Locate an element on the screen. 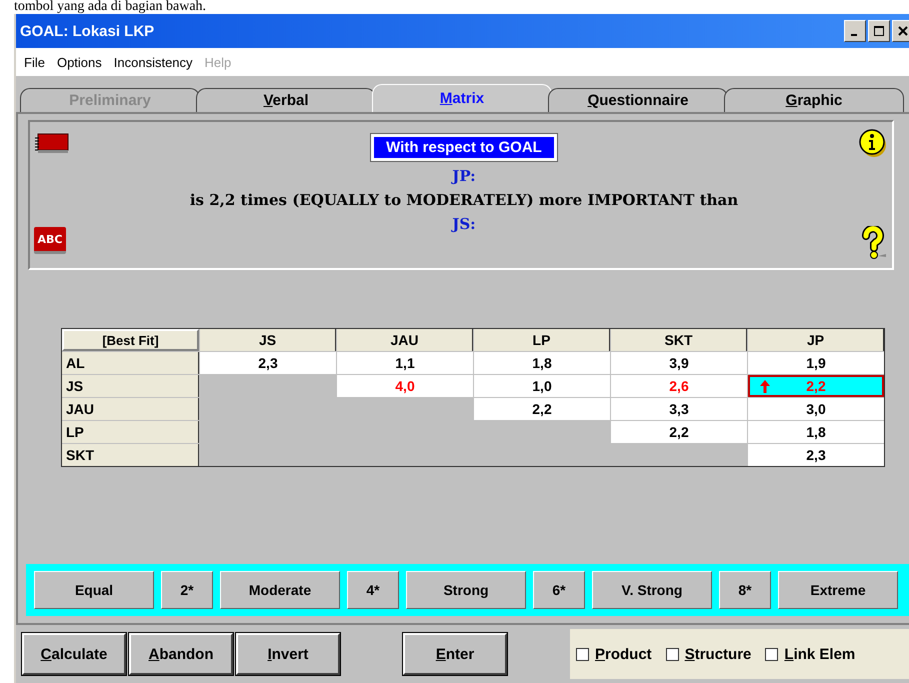 This screenshot has width=909, height=683. menu-item: Inconsistency is located at coordinates (153, 62).